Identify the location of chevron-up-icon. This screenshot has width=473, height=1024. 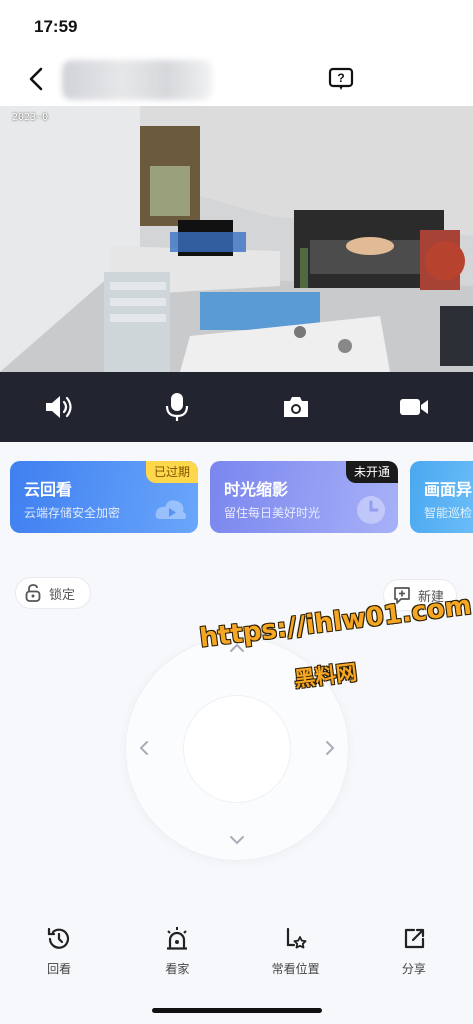
(237, 647).